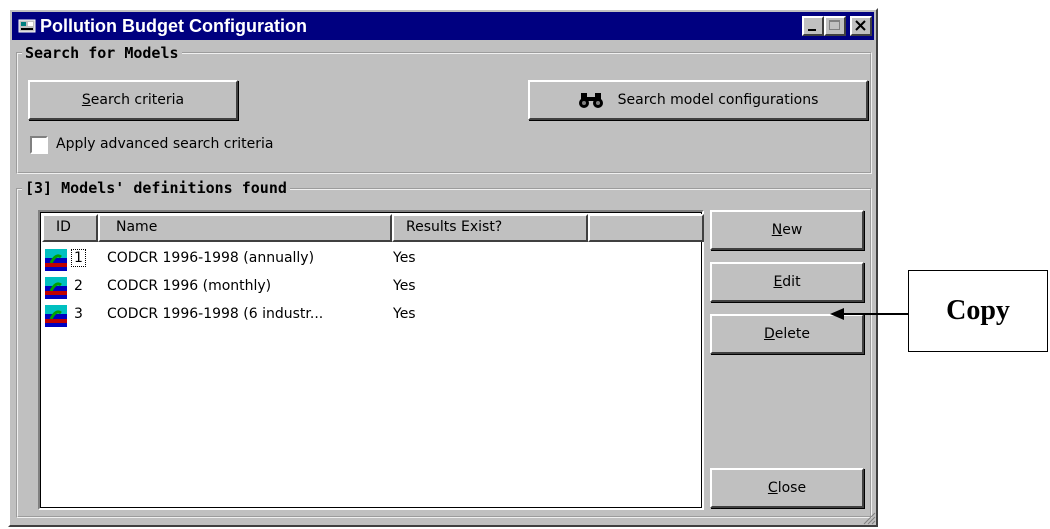 The image size is (1050, 529). What do you see at coordinates (173, 26) in the screenshot?
I see `window-title: Pollution Budget Configuration` at bounding box center [173, 26].